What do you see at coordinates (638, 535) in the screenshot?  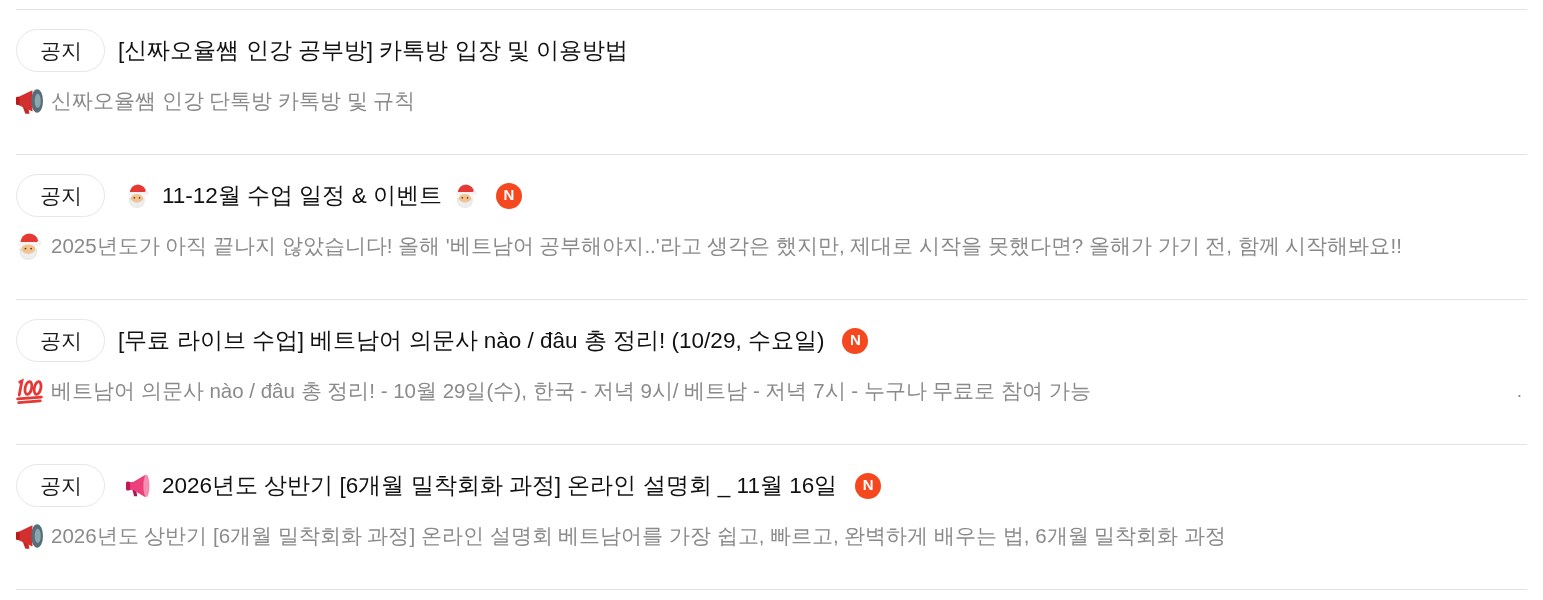 I see `post-summary: 2026년도 상반기 [6개월 밀착회화 과정] 온라인 설명회 베트남어를 가장 쉽고, 빠르고, 완벽하게 배우는 법, 6개월 밀착회화 과정` at bounding box center [638, 535].